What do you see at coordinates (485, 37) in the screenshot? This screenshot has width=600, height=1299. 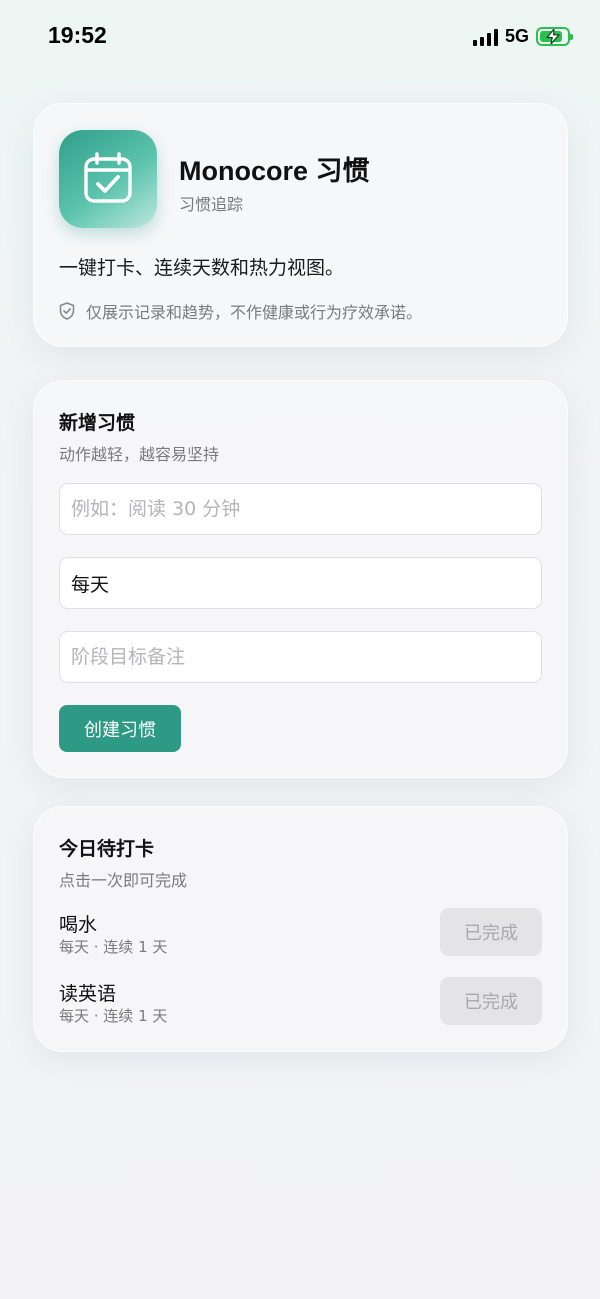 I see `signal-icon` at bounding box center [485, 37].